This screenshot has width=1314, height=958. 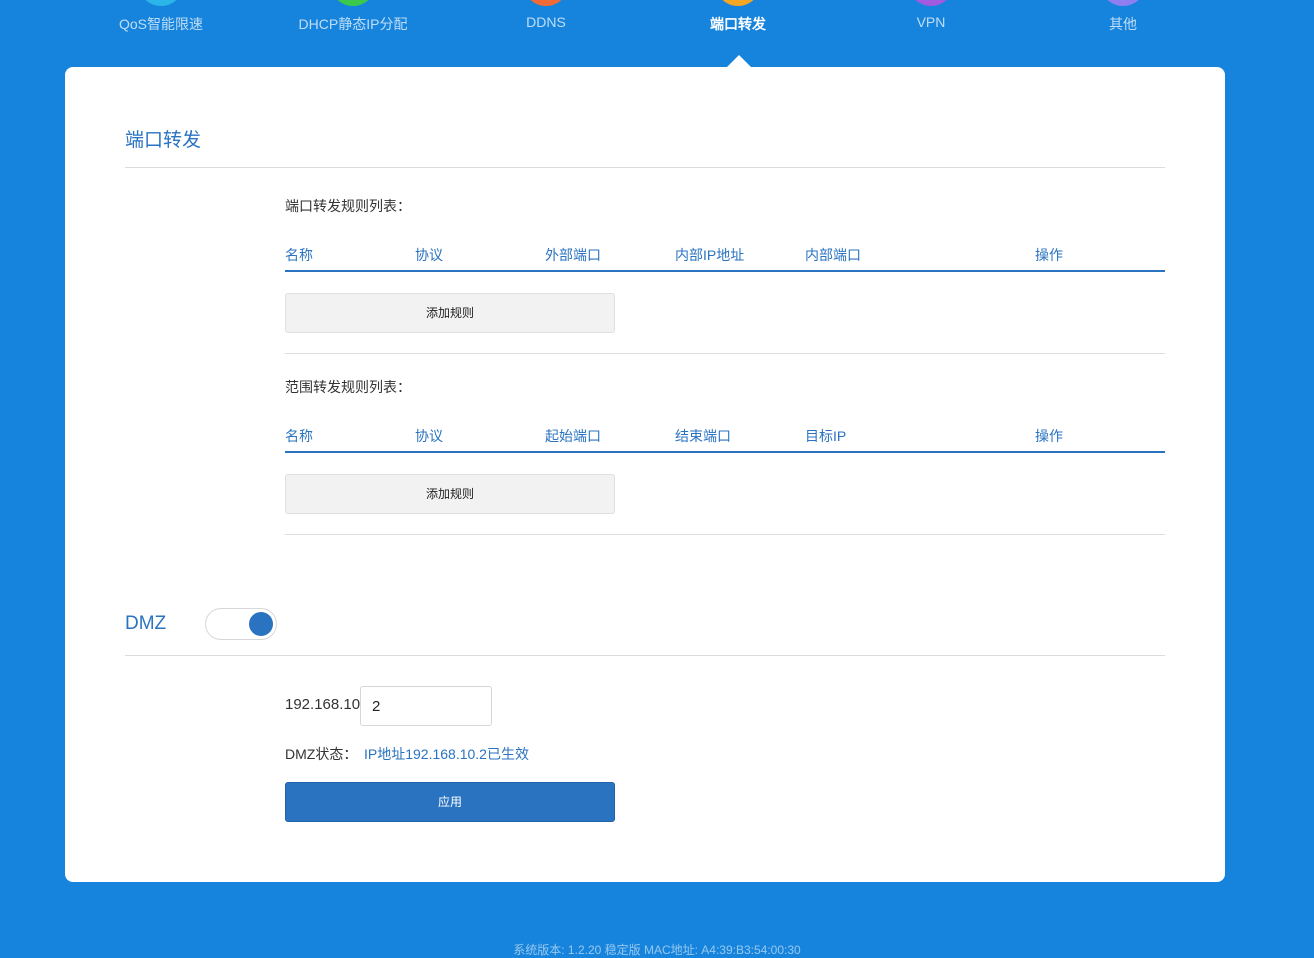 What do you see at coordinates (738, 3) in the screenshot?
I see `port-forward-icon` at bounding box center [738, 3].